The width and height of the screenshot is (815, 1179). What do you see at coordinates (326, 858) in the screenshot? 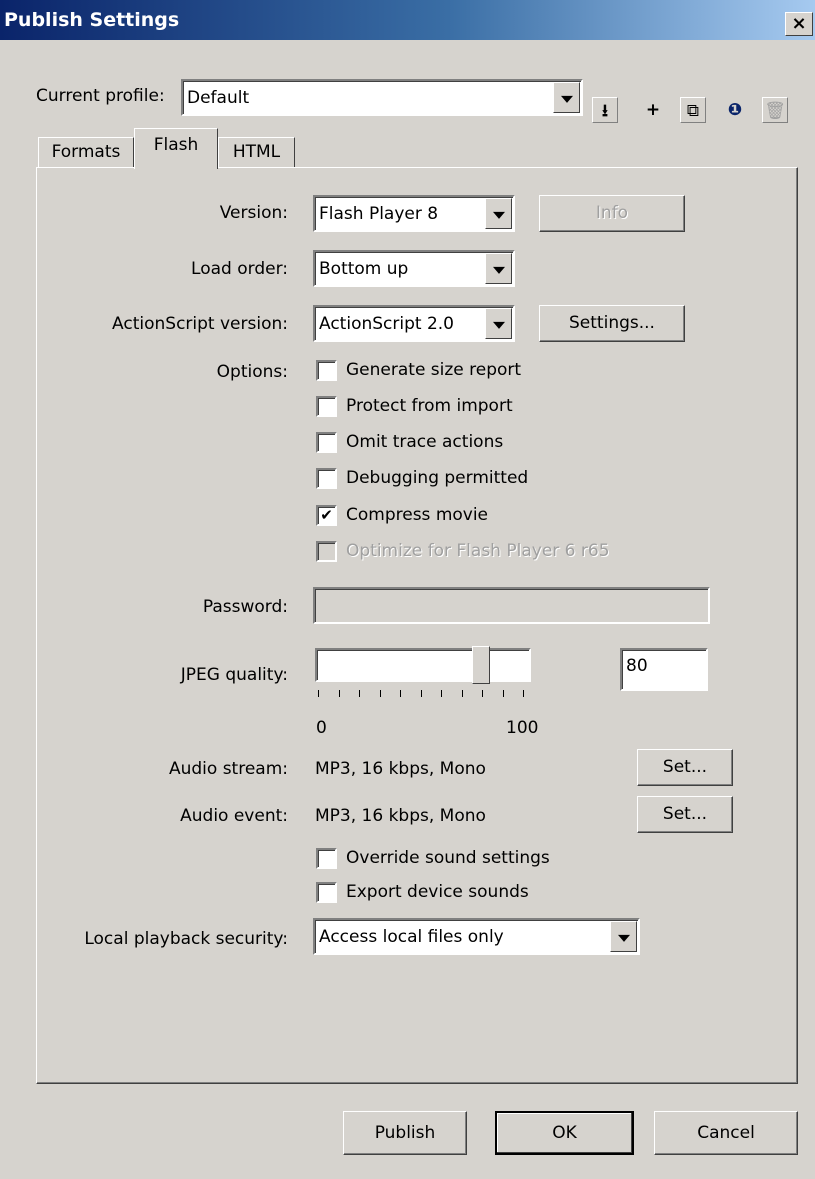
I see `override-sound-settings-checkbox` at bounding box center [326, 858].